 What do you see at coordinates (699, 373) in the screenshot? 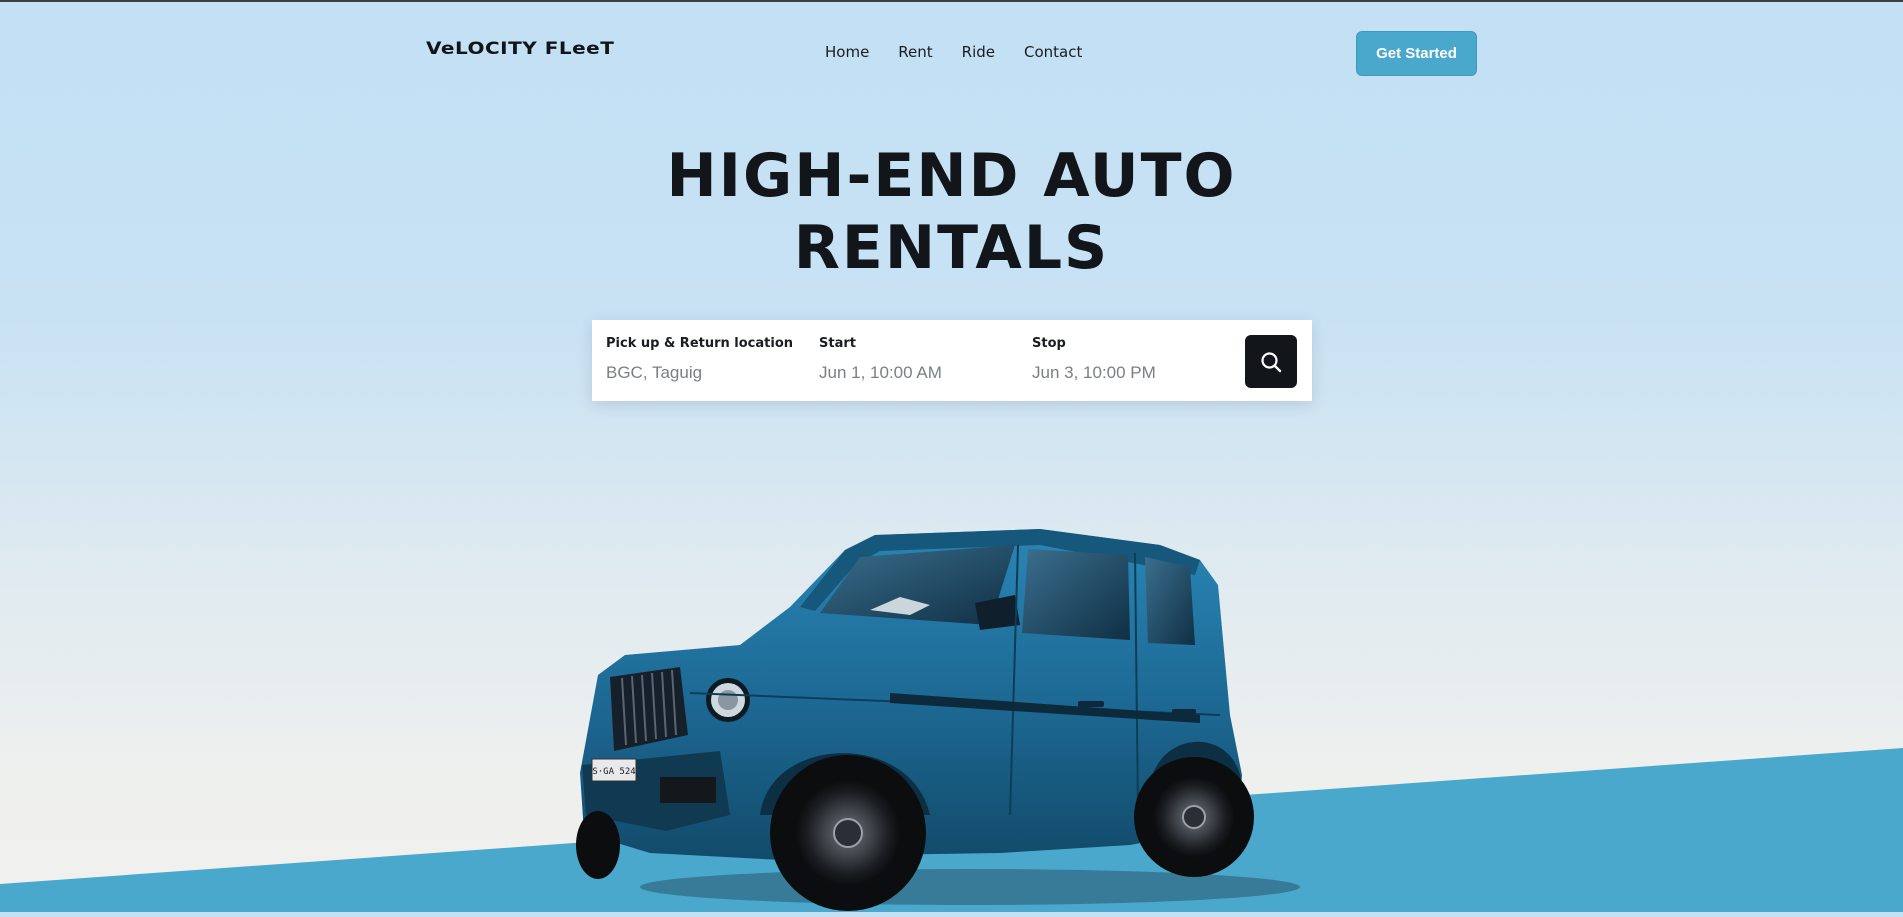
I see `location-input: BGC, Taguig` at bounding box center [699, 373].